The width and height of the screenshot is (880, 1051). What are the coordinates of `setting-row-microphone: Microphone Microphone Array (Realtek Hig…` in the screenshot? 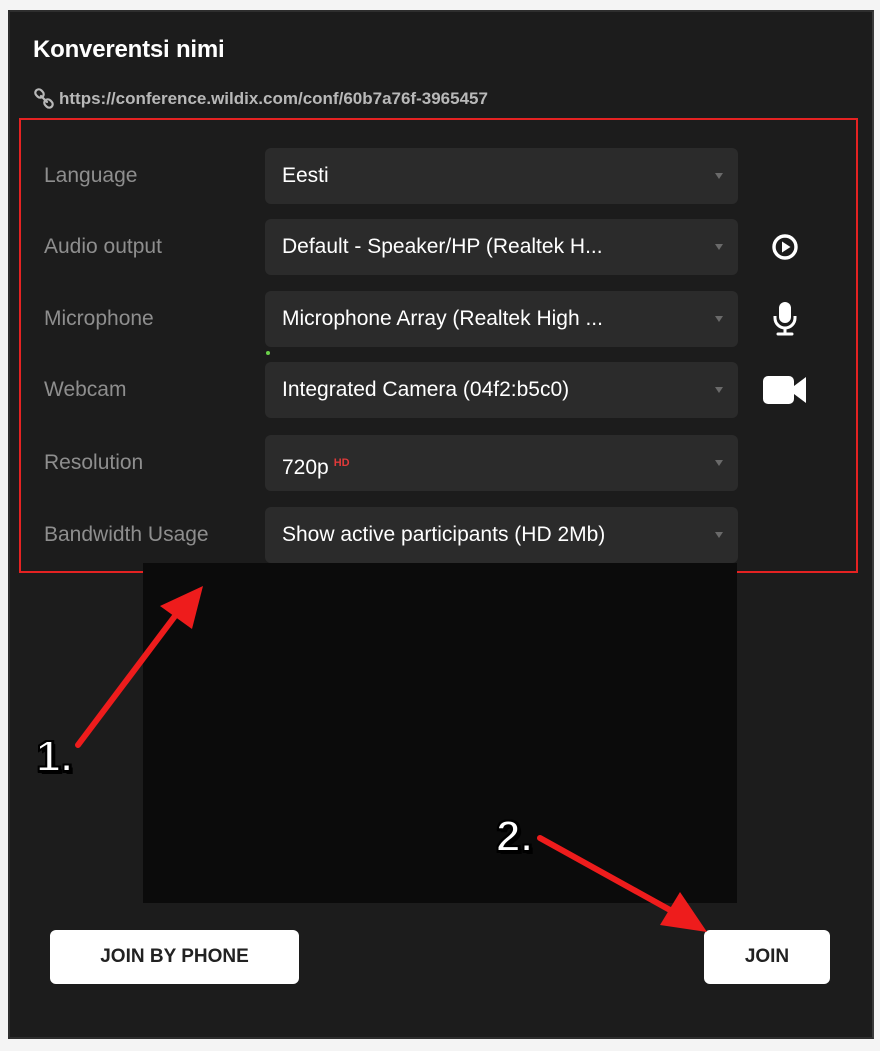 It's located at (438, 319).